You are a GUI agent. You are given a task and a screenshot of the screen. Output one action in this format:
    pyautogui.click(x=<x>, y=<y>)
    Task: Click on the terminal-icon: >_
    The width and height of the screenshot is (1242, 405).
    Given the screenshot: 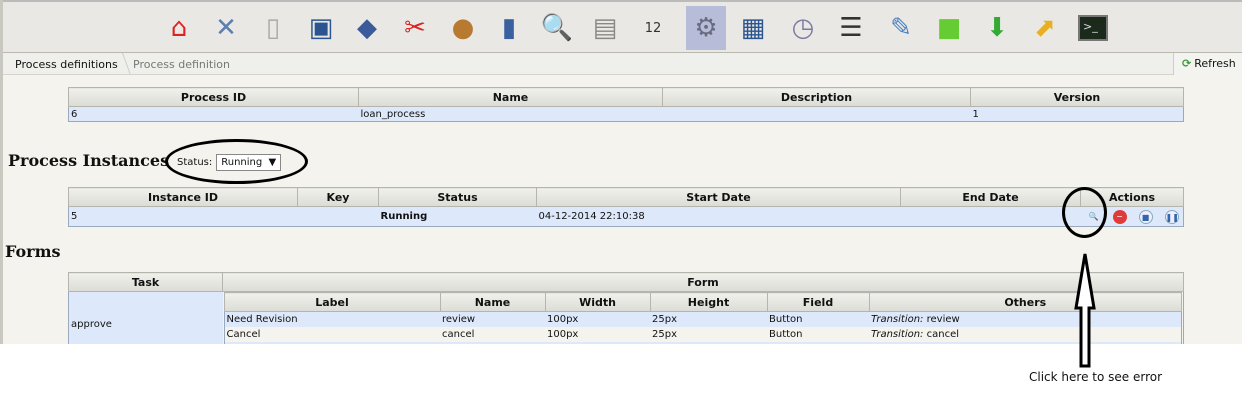 What is the action you would take?
    pyautogui.click(x=1093, y=28)
    